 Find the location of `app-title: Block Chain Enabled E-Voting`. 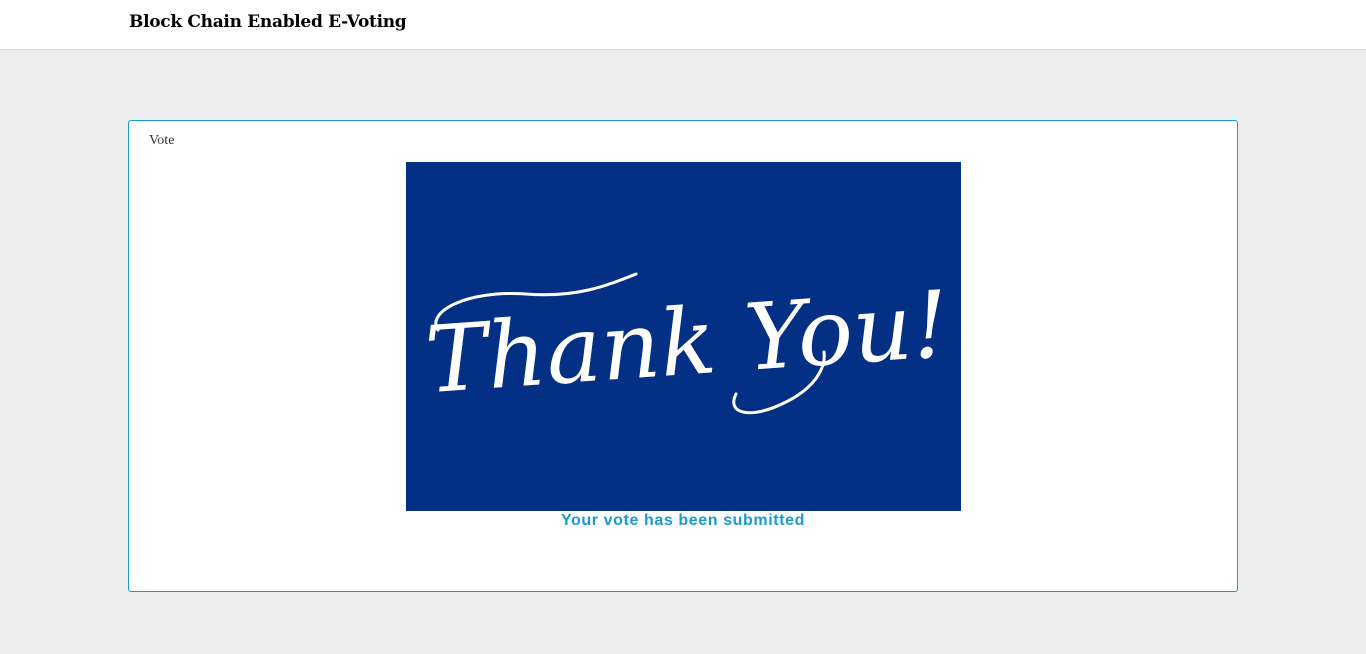

app-title: Block Chain Enabled E-Voting is located at coordinates (268, 22).